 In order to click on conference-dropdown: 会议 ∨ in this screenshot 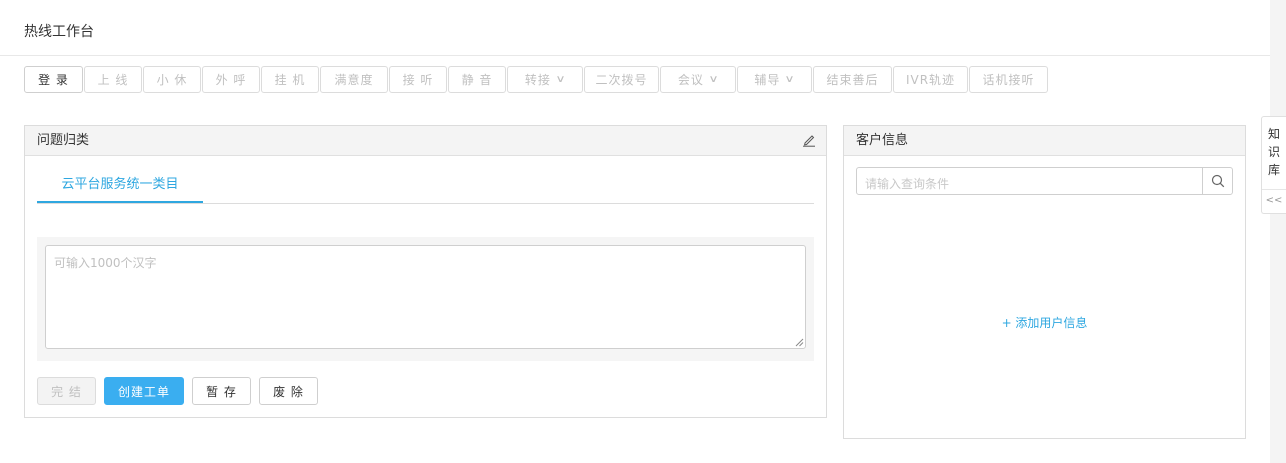, I will do `click(698, 79)`.